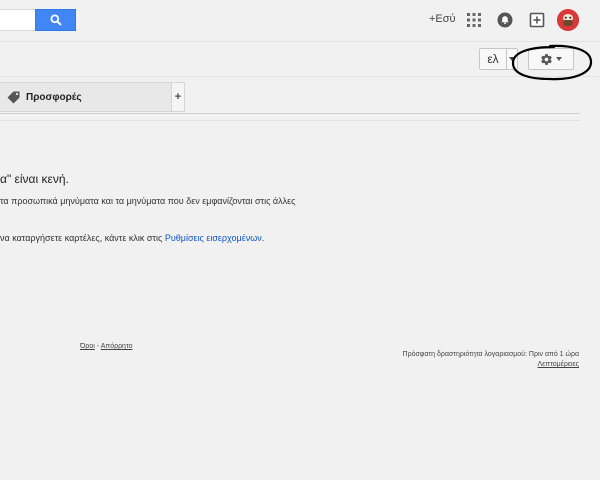 This screenshot has width=600, height=480. What do you see at coordinates (559, 364) in the screenshot?
I see `activity-details-link: Λεπτομέρειες` at bounding box center [559, 364].